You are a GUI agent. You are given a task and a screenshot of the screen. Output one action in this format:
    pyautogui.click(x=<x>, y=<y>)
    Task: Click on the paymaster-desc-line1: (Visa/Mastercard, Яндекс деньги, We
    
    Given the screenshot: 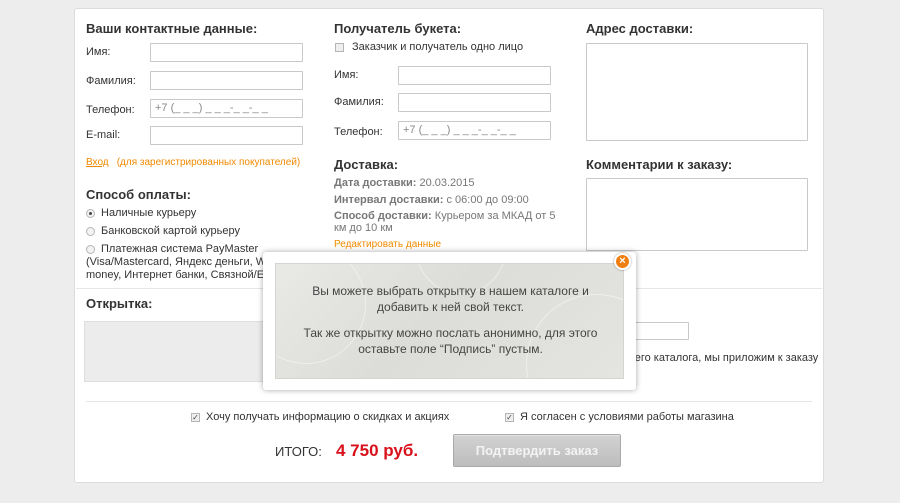 What is the action you would take?
    pyautogui.click(x=179, y=262)
    